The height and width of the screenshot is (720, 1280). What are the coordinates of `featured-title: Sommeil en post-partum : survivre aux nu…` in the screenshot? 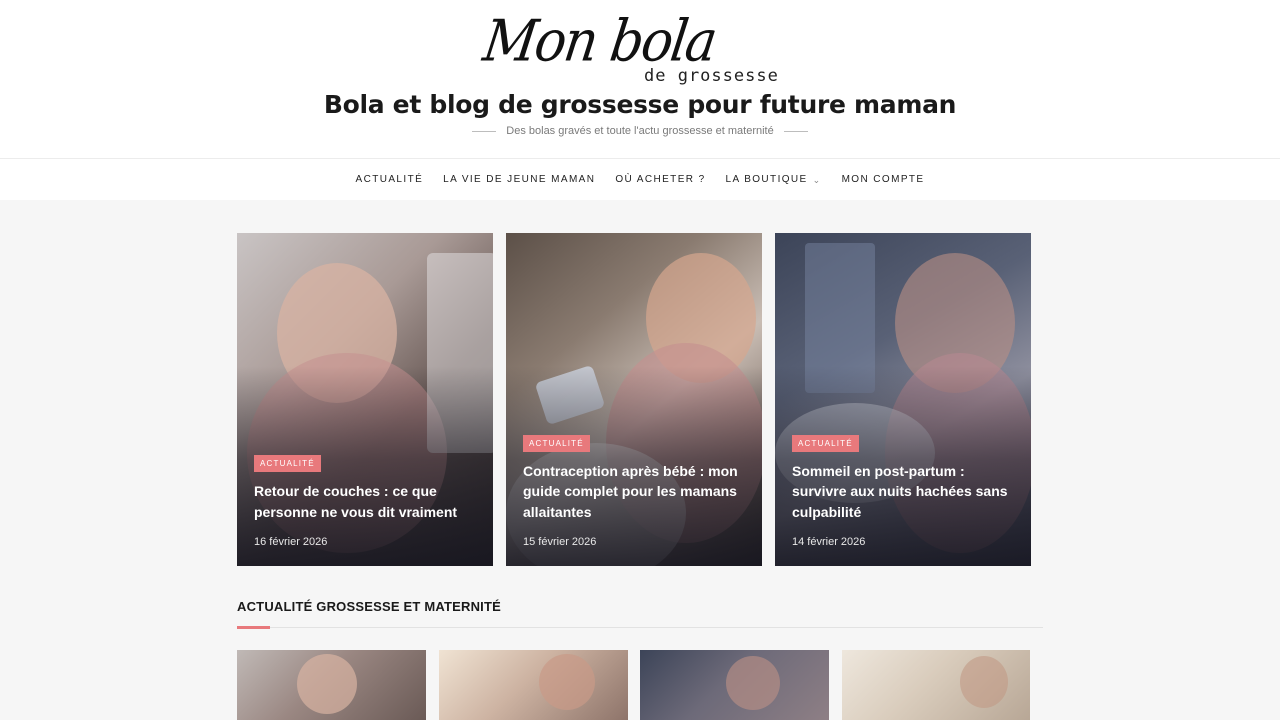 It's located at (904, 492).